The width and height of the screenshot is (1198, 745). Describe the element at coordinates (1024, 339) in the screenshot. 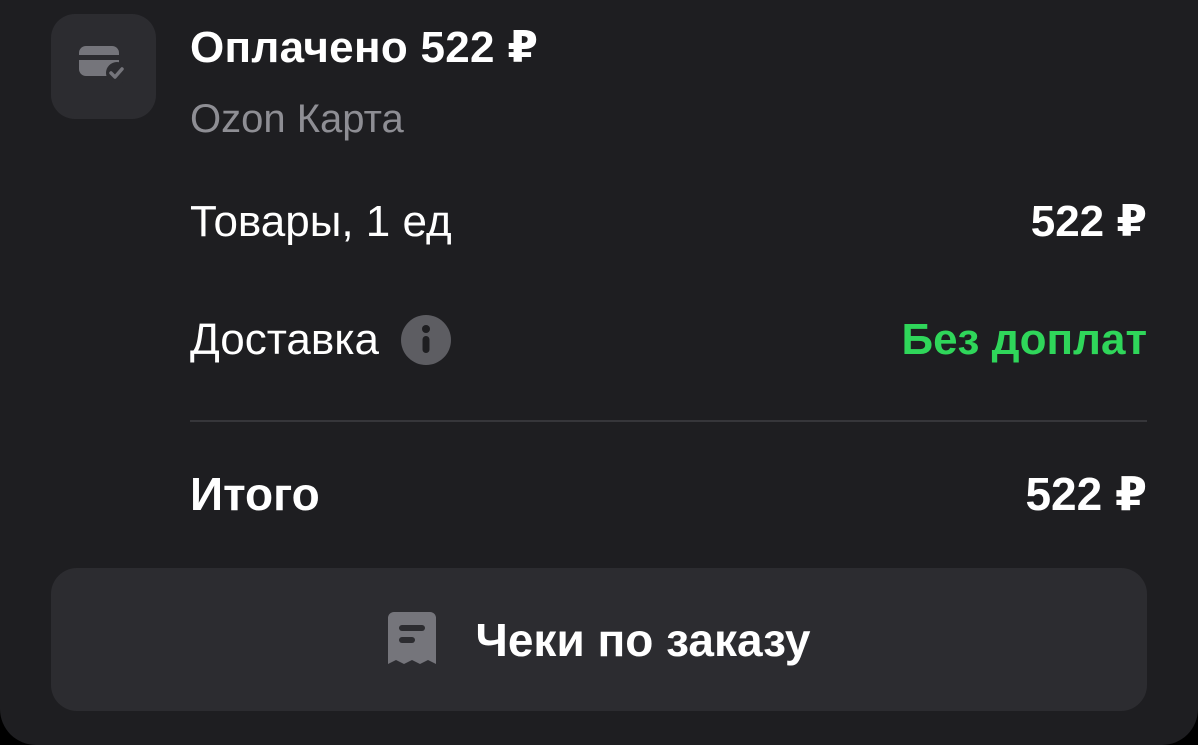

I see `delivery-value: Без доплат` at that location.